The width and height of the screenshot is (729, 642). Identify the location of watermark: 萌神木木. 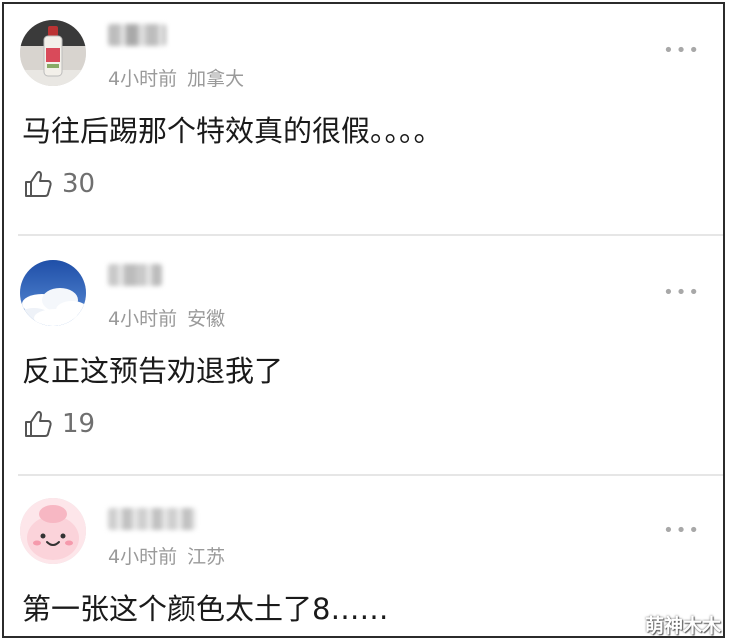
(682, 626).